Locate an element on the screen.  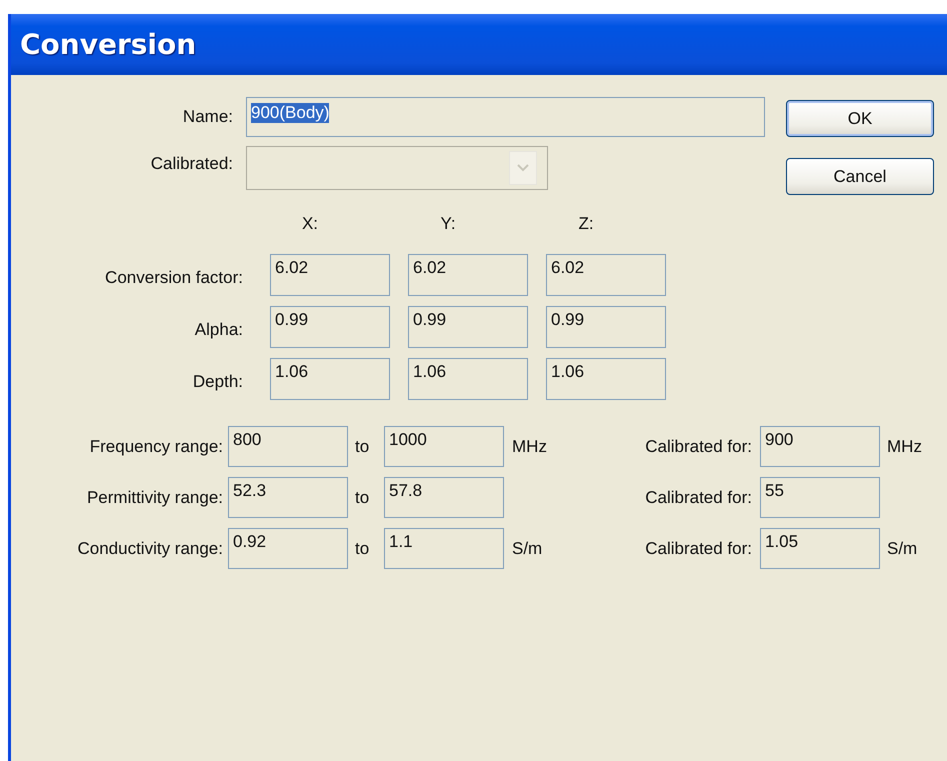
value-field: 55 is located at coordinates (820, 497).